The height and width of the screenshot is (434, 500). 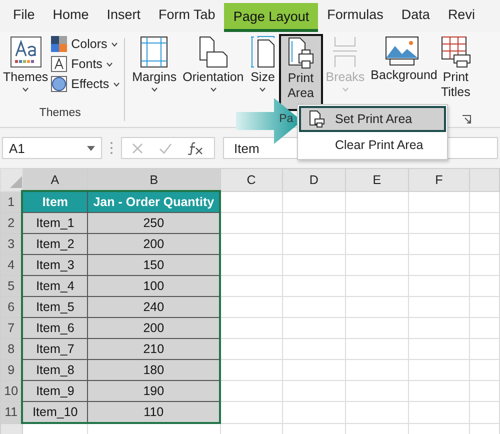 What do you see at coordinates (345, 52) in the screenshot?
I see `page-break-icon` at bounding box center [345, 52].